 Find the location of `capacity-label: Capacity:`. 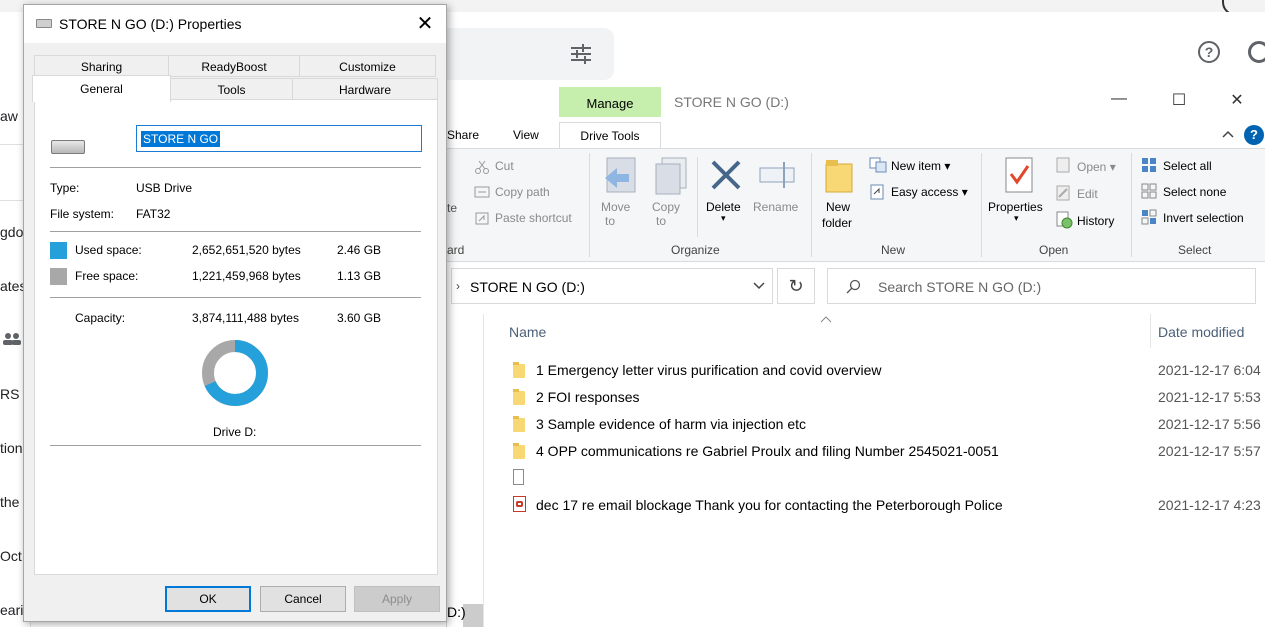

capacity-label: Capacity: is located at coordinates (100, 318).